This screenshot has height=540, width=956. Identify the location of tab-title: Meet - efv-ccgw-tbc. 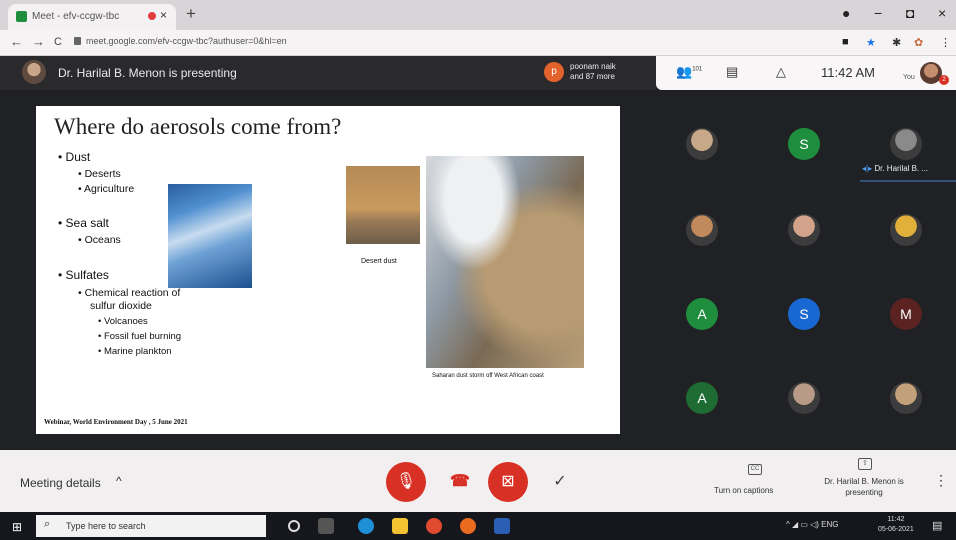
(76, 16).